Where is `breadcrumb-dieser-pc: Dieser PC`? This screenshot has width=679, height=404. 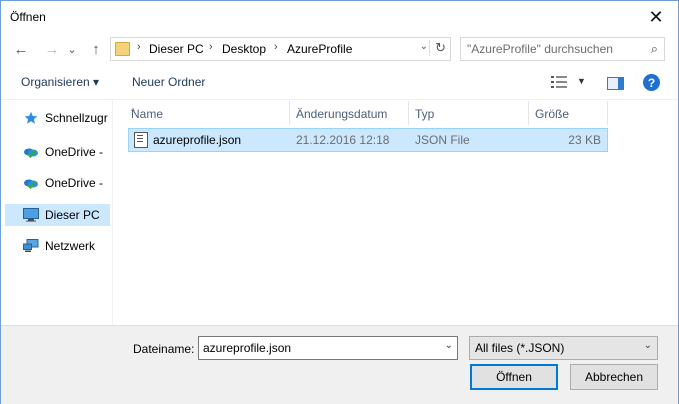 breadcrumb-dieser-pc: Dieser PC is located at coordinates (176, 49).